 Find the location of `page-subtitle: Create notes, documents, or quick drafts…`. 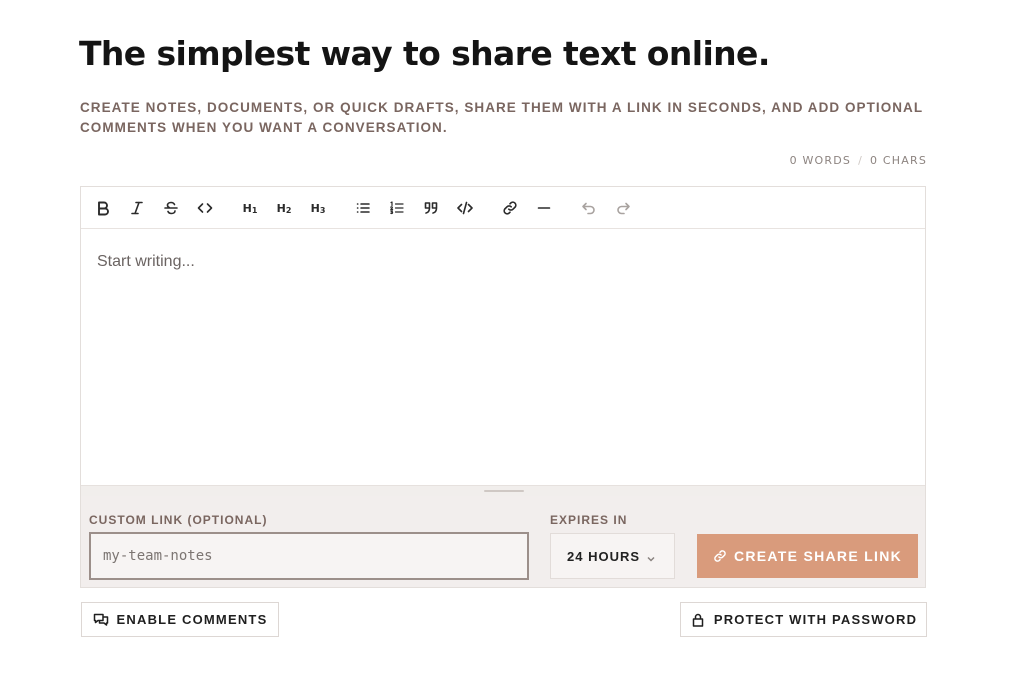

page-subtitle: Create notes, documents, or quick drafts… is located at coordinates (501, 117).